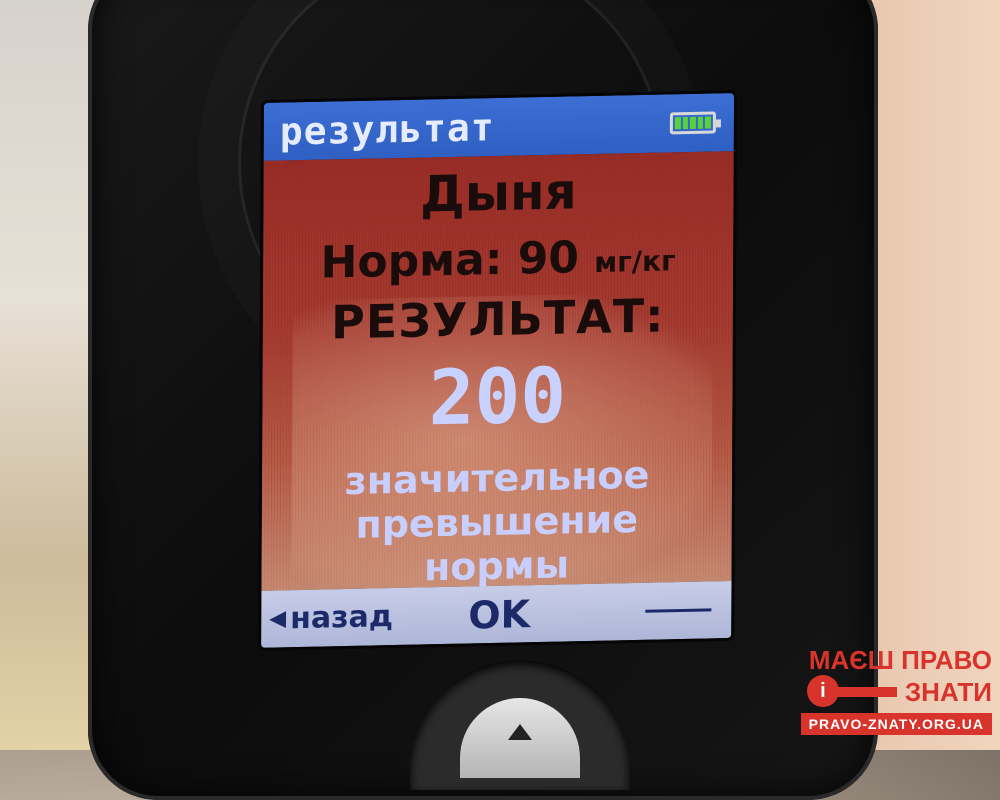 This screenshot has width=1000, height=800. Describe the element at coordinates (497, 396) in the screenshot. I see `result-value: 200` at that location.